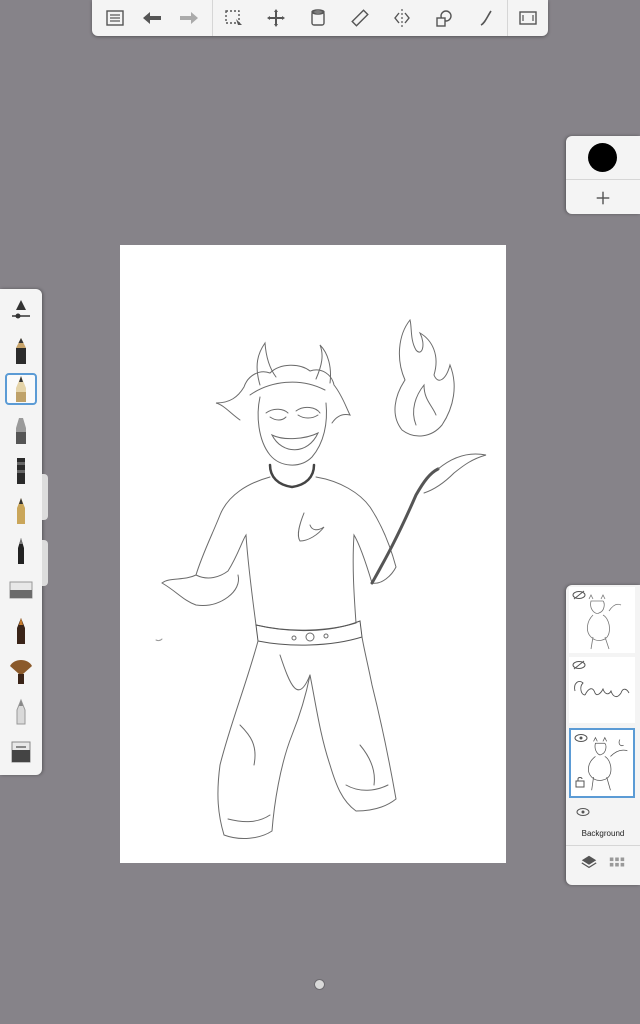 This screenshot has height=1024, width=640. What do you see at coordinates (276, 18) in the screenshot?
I see `transform-icon` at bounding box center [276, 18].